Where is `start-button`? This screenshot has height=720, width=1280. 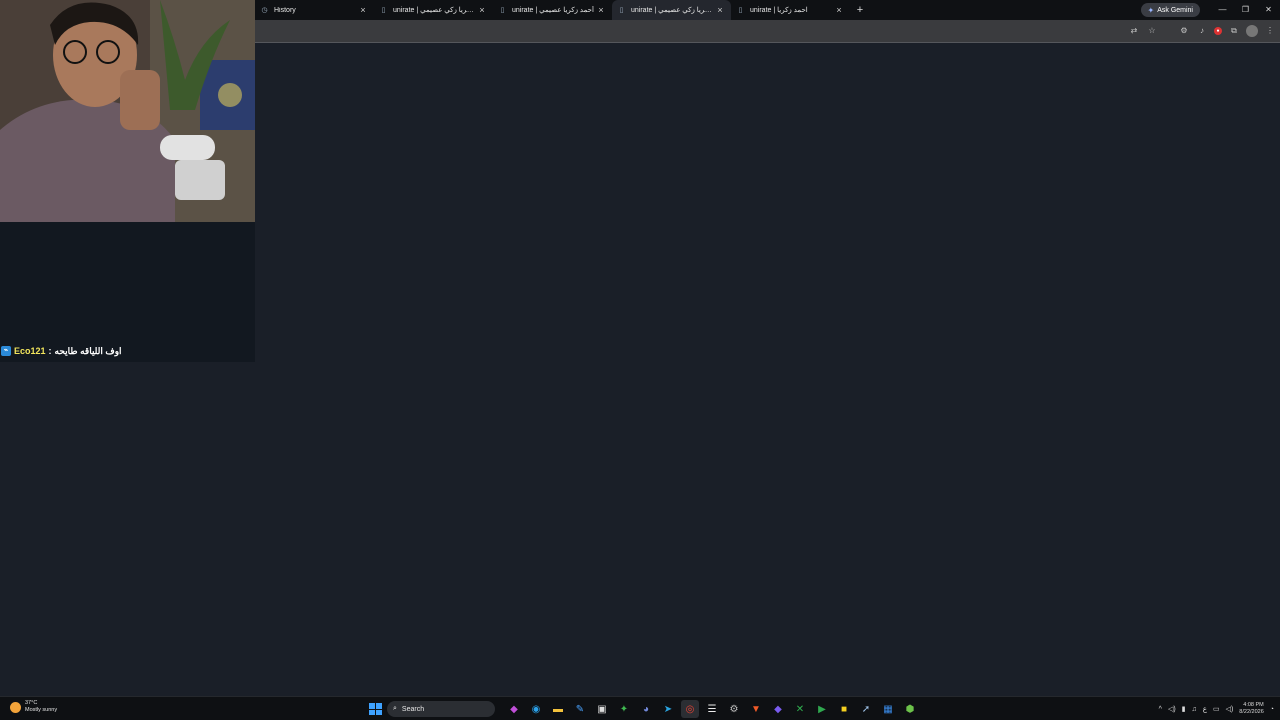
start-button is located at coordinates (375, 709).